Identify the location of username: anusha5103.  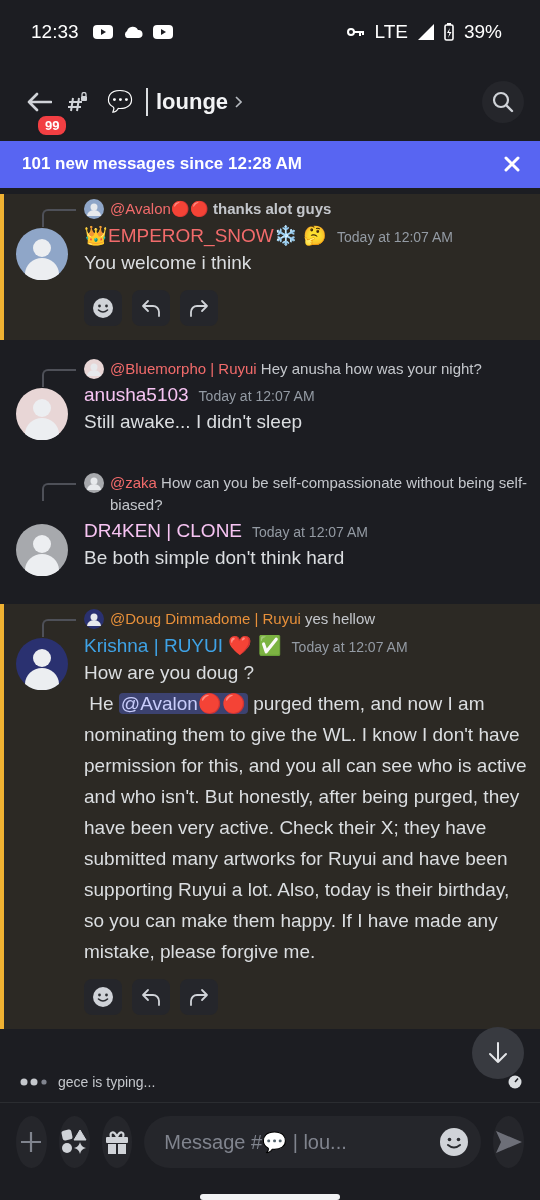
(136, 395).